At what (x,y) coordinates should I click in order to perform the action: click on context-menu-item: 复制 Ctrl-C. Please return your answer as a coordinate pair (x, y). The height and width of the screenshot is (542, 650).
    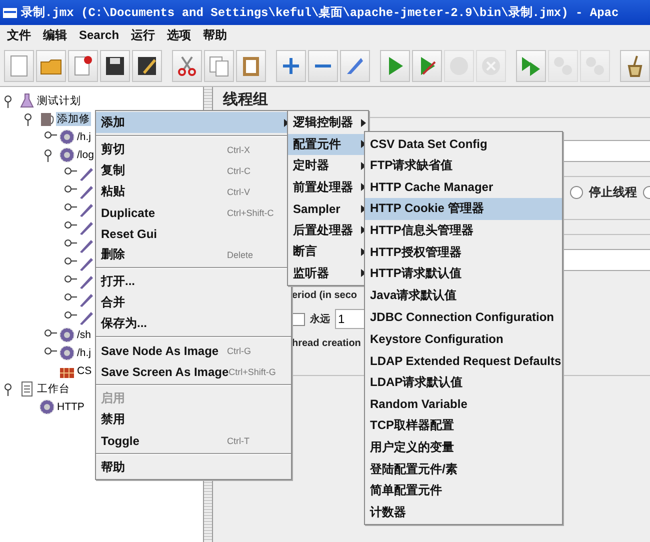
    Looking at the image, I should click on (193, 170).